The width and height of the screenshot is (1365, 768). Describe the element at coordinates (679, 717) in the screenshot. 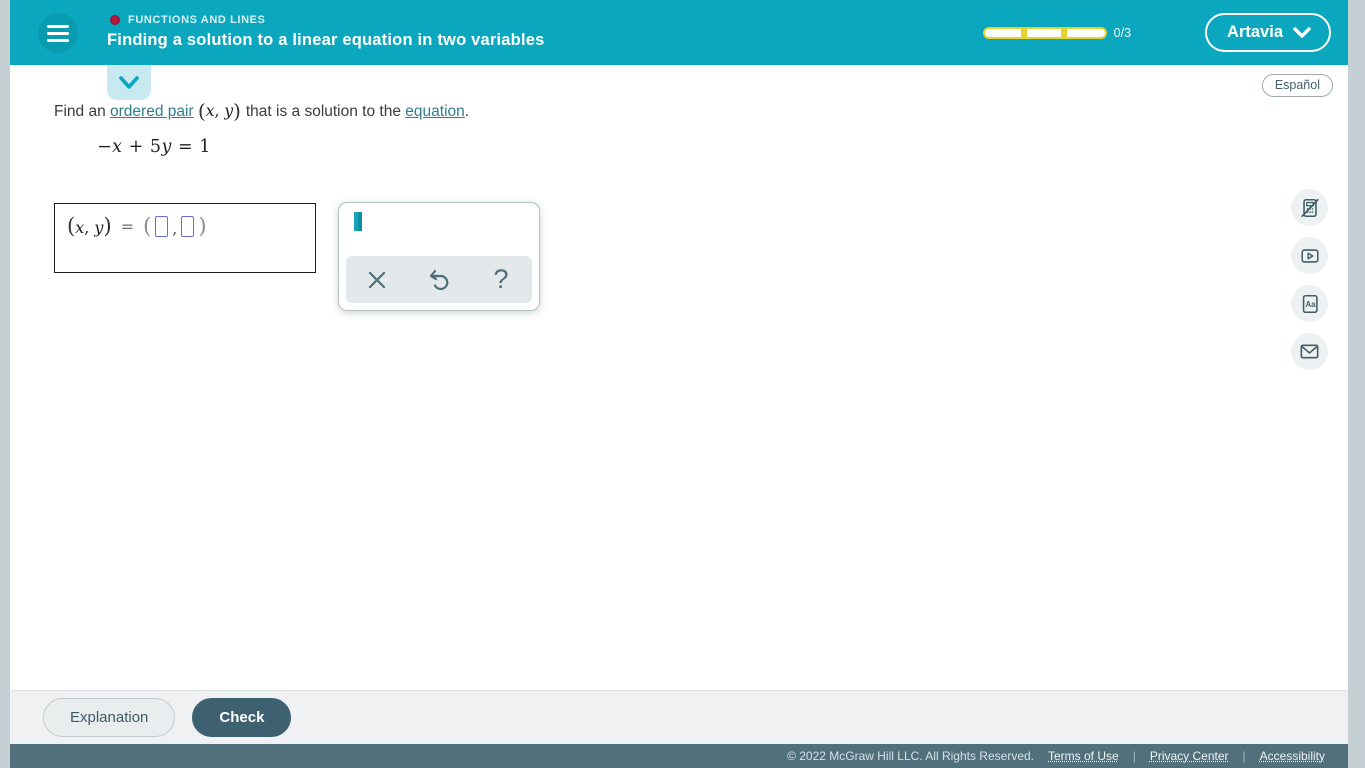

I see `action-bar: Explanation Check` at that location.